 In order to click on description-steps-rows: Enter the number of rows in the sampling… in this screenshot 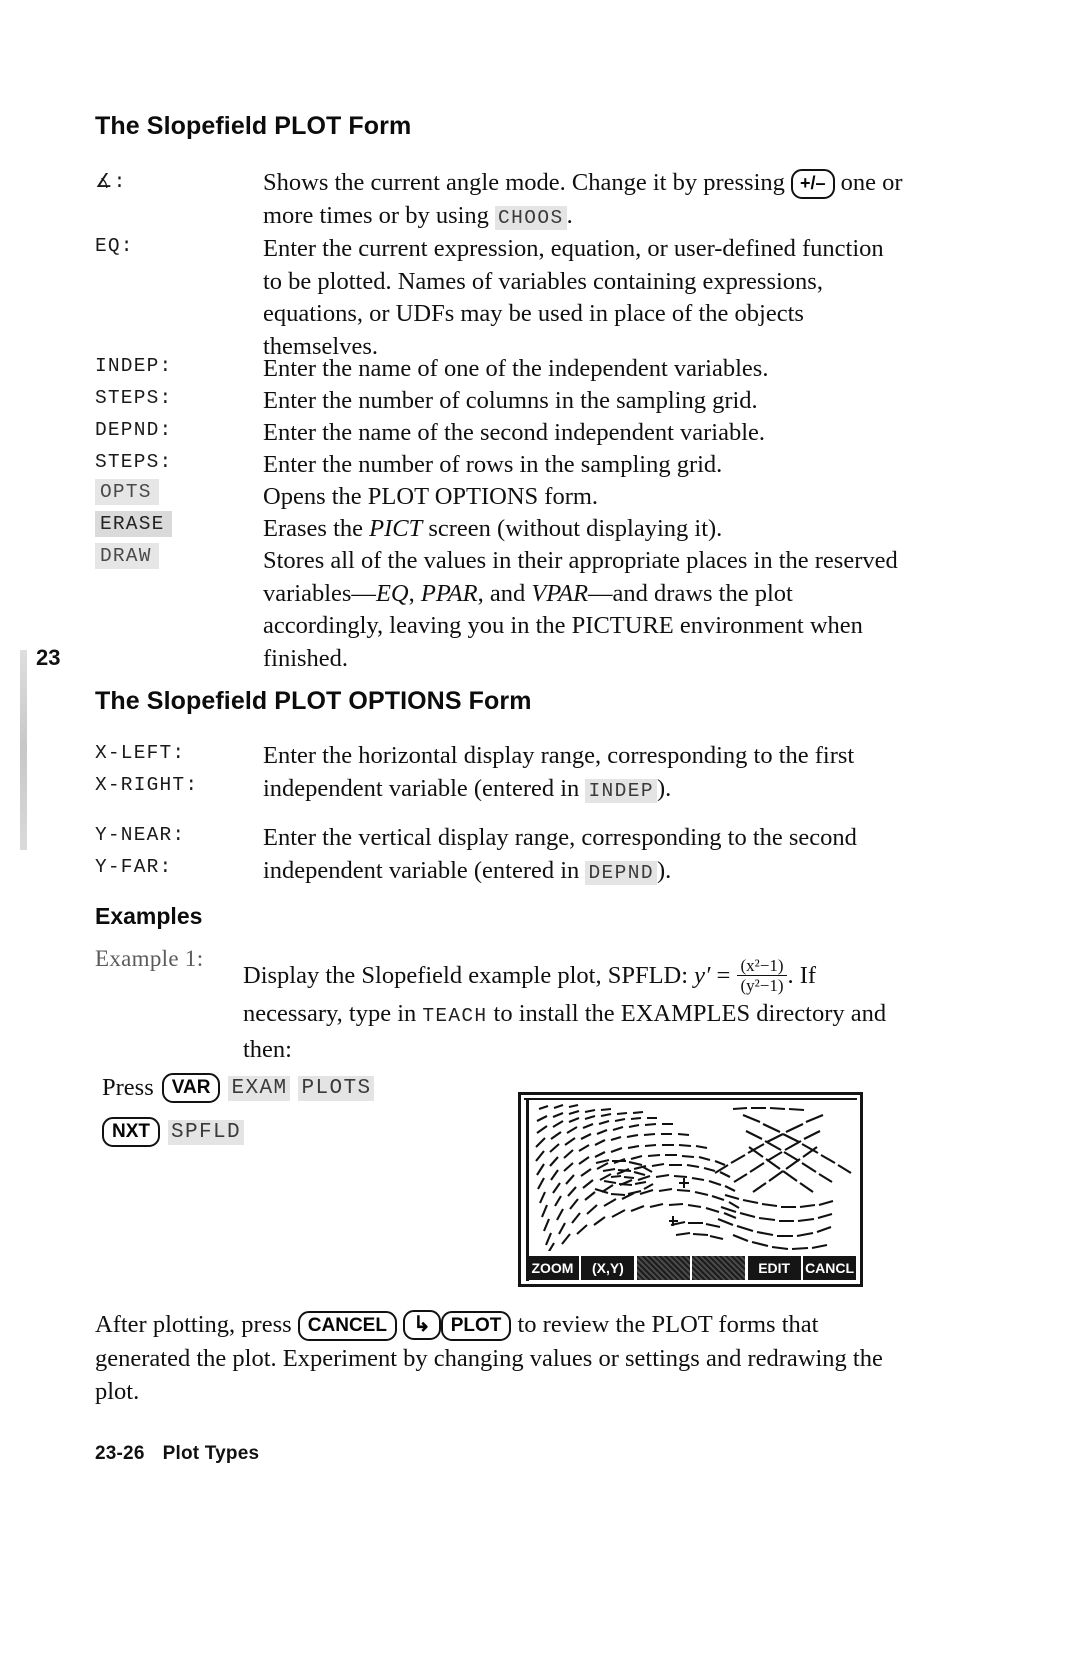, I will do `click(493, 464)`.